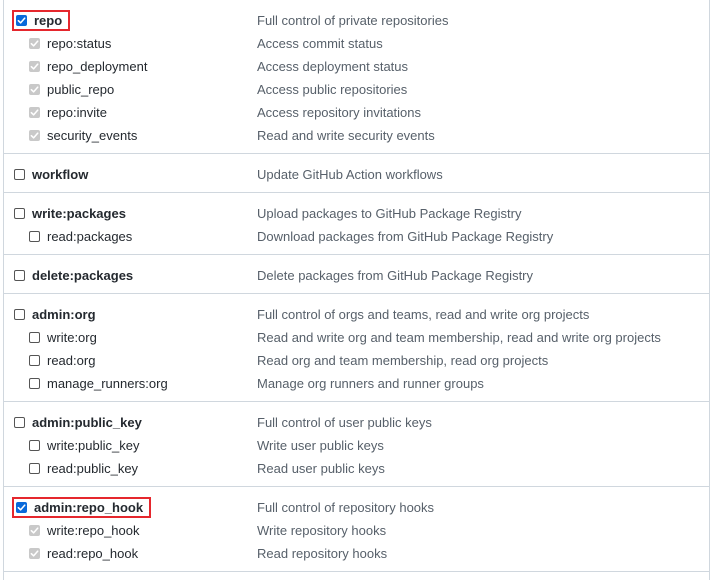 This screenshot has width=716, height=580. Describe the element at coordinates (322, 553) in the screenshot. I see `scope-description: Read repository hooks` at that location.